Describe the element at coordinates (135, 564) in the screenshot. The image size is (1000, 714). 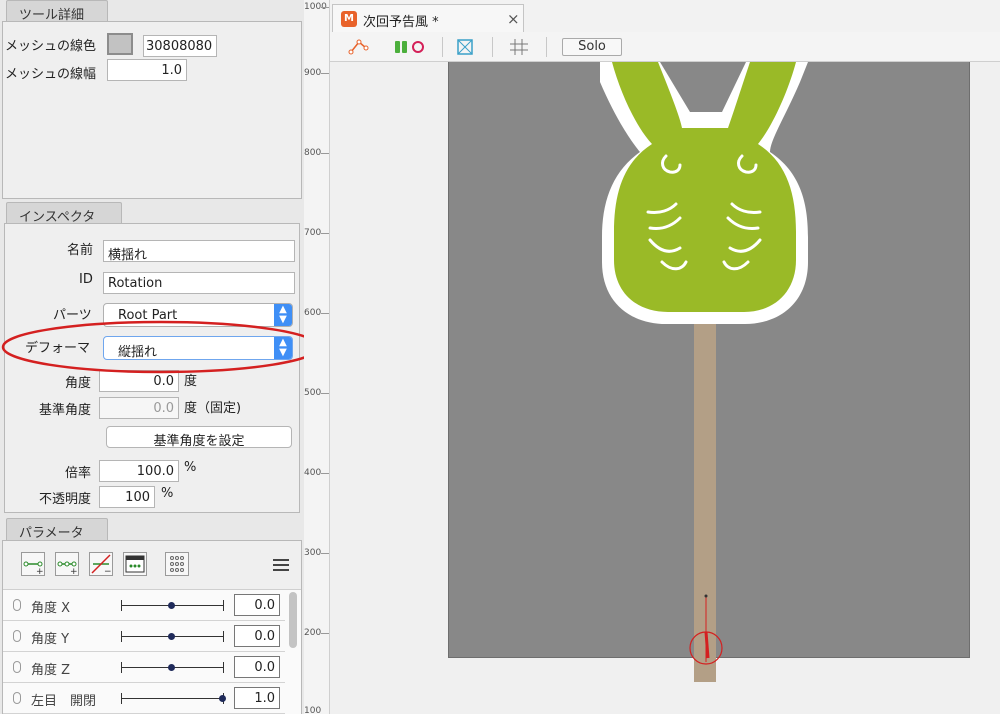
I see `parameter-window-icon` at that location.